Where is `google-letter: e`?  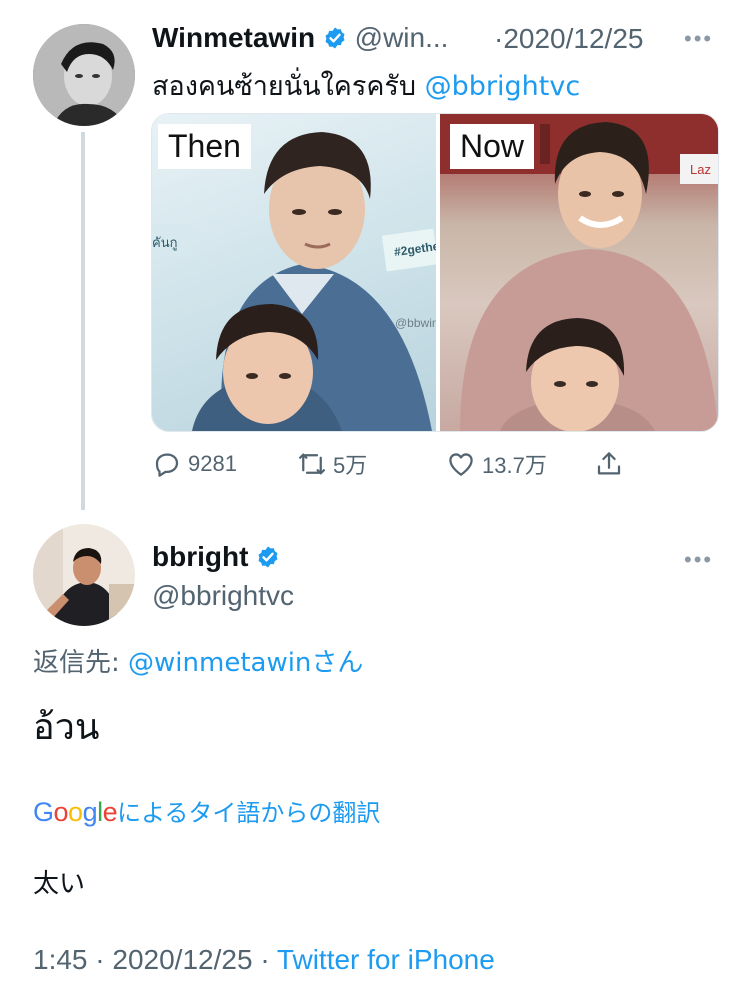
google-letter: e is located at coordinates (110, 812).